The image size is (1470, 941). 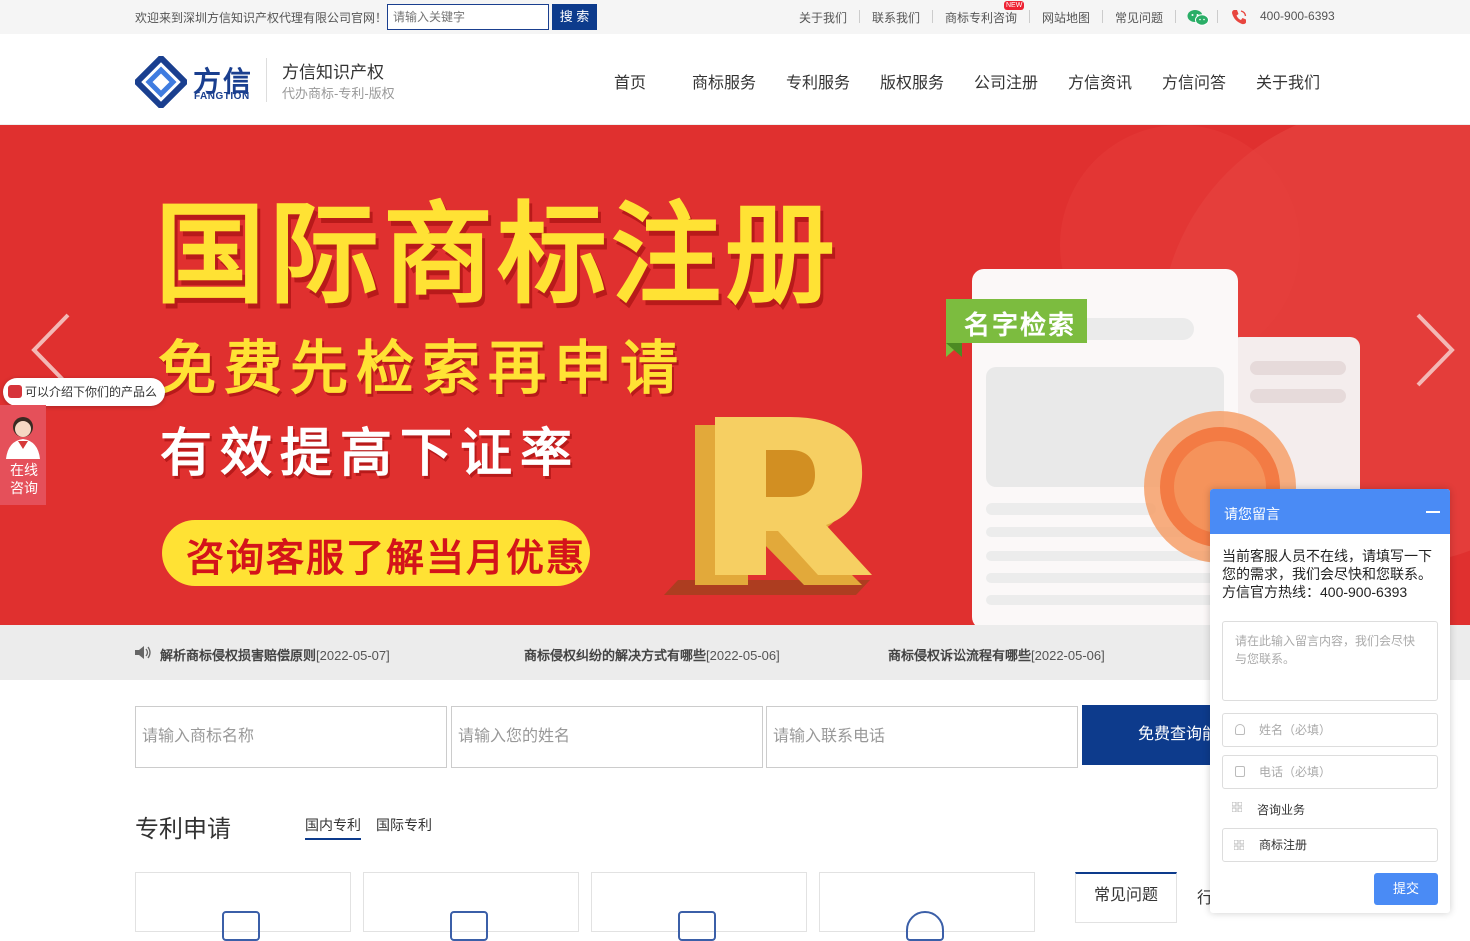 I want to click on tab-domestic-patent: 国内专利, so click(x=333, y=827).